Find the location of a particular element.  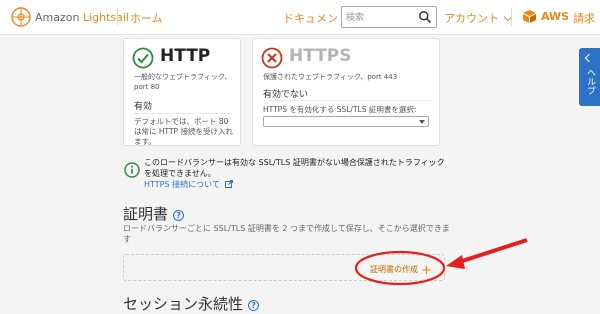

nav-docs-link: ドキュメント is located at coordinates (316, 18).